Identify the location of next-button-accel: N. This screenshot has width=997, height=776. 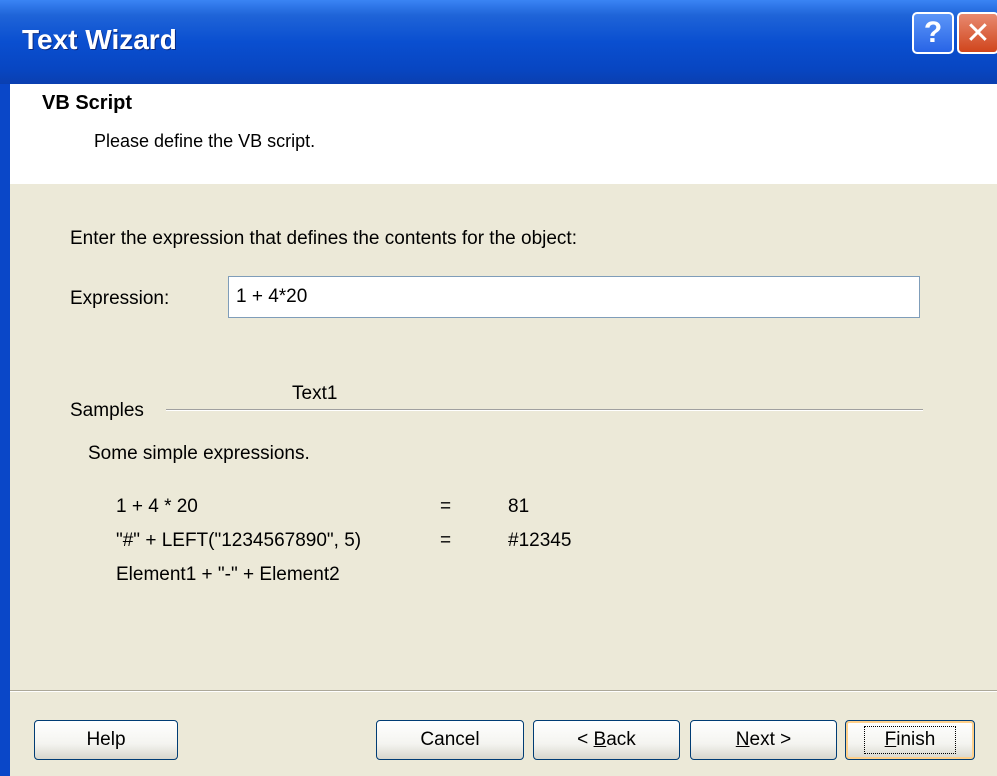
(742, 739).